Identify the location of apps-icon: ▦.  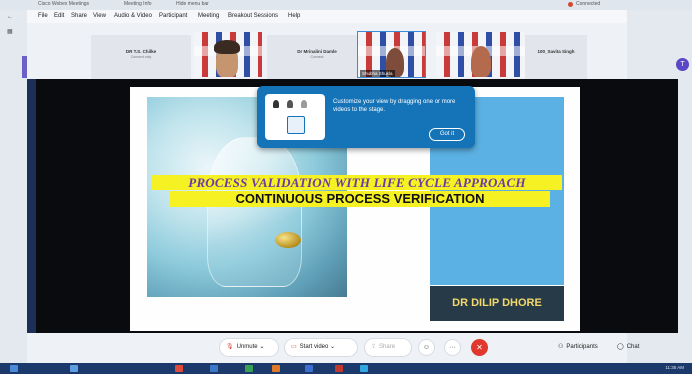
(10, 32).